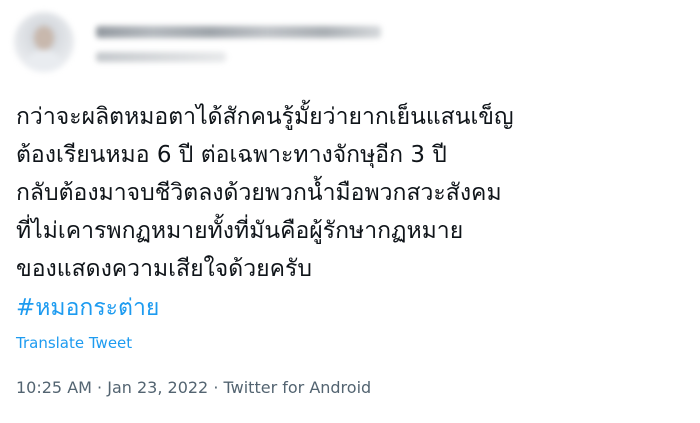  What do you see at coordinates (44, 38) in the screenshot?
I see `avatar-head` at bounding box center [44, 38].